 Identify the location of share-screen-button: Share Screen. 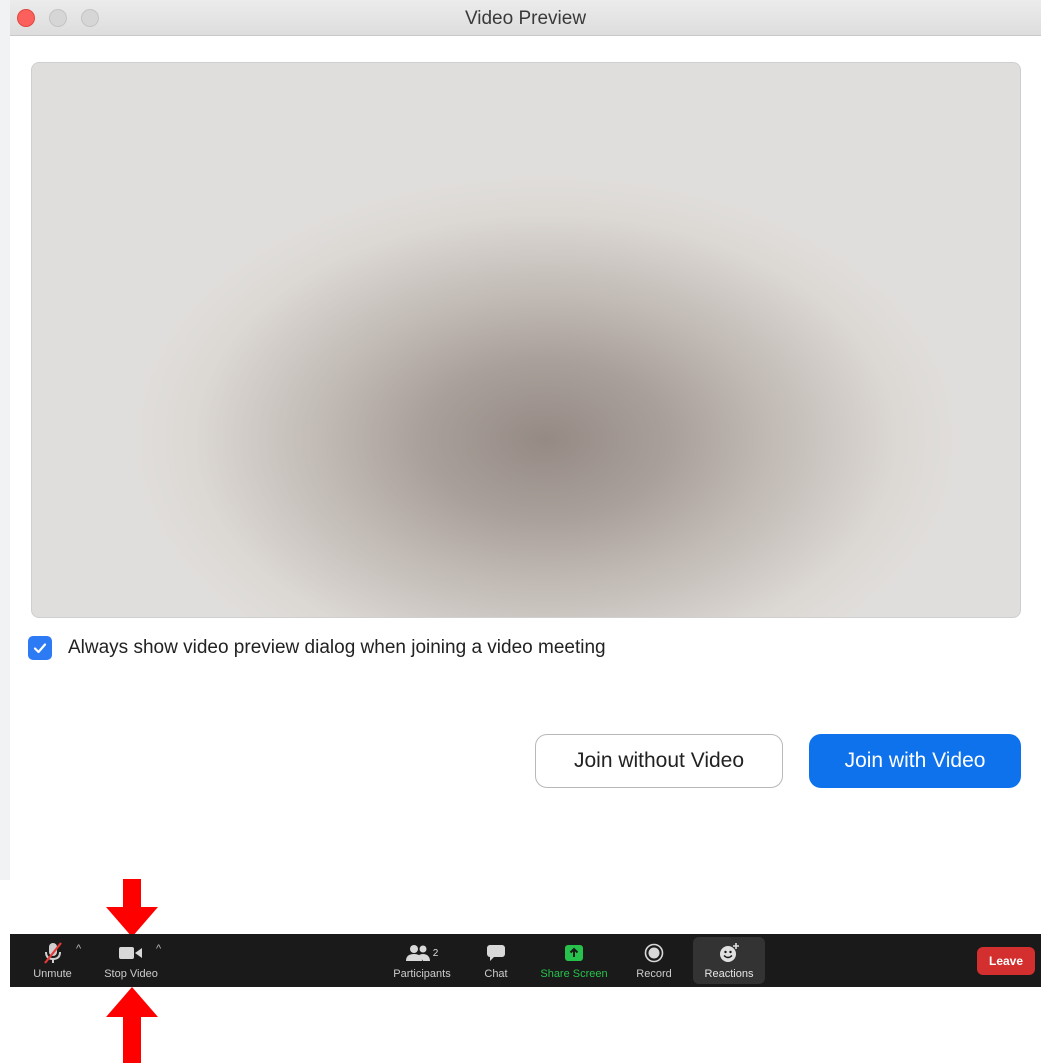
(574, 960).